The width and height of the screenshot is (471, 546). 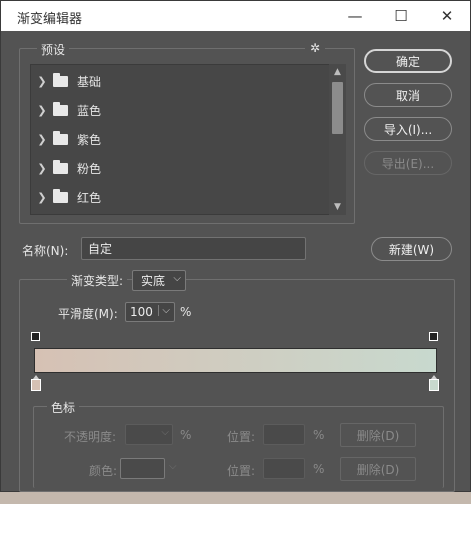 I want to click on name-value: 自定, so click(x=100, y=249).